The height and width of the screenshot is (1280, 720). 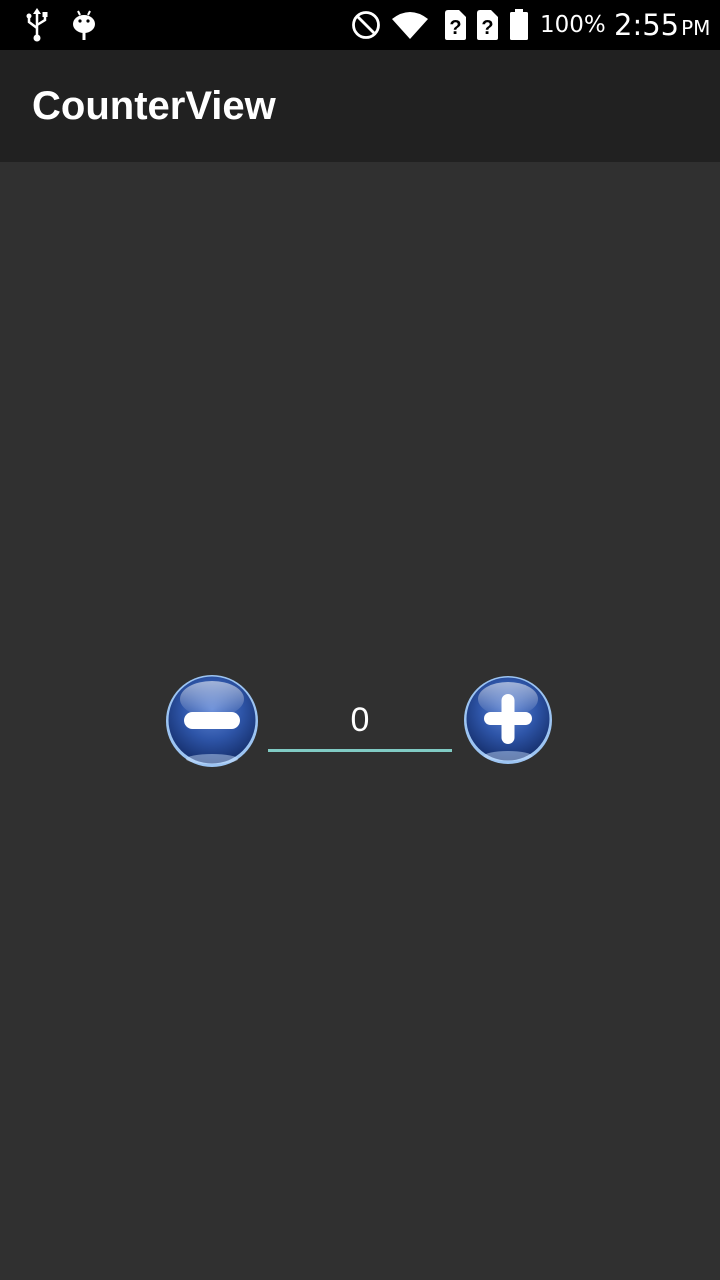 What do you see at coordinates (360, 106) in the screenshot?
I see `app-bar: CounterView` at bounding box center [360, 106].